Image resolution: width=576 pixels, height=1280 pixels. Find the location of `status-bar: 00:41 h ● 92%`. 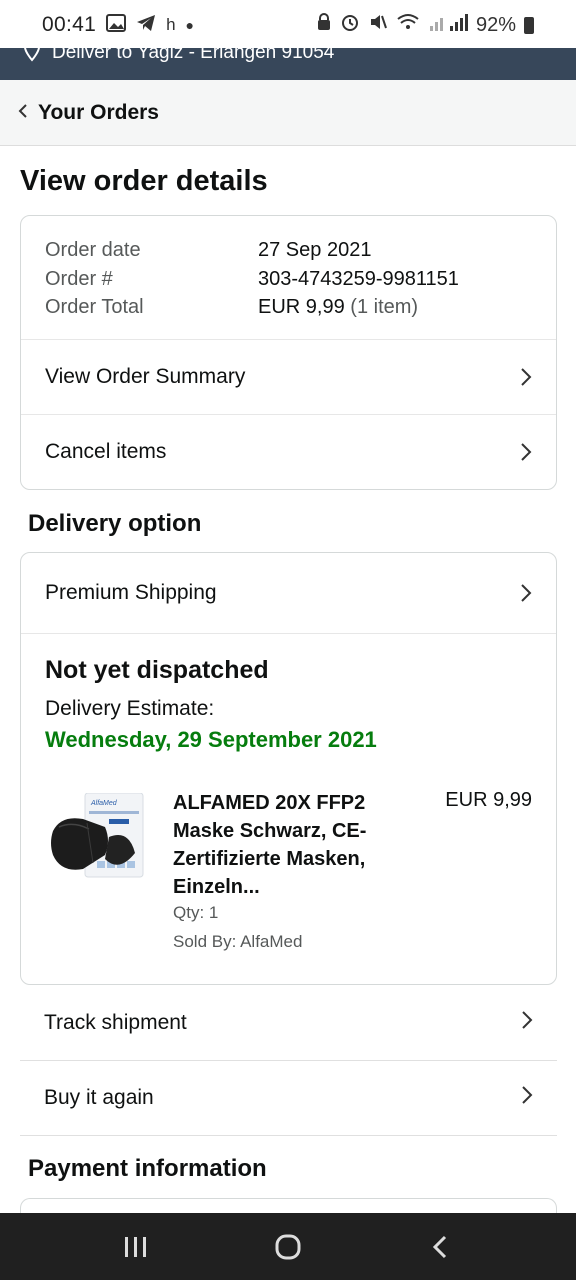

status-bar: 00:41 h ● 92% is located at coordinates (288, 25).